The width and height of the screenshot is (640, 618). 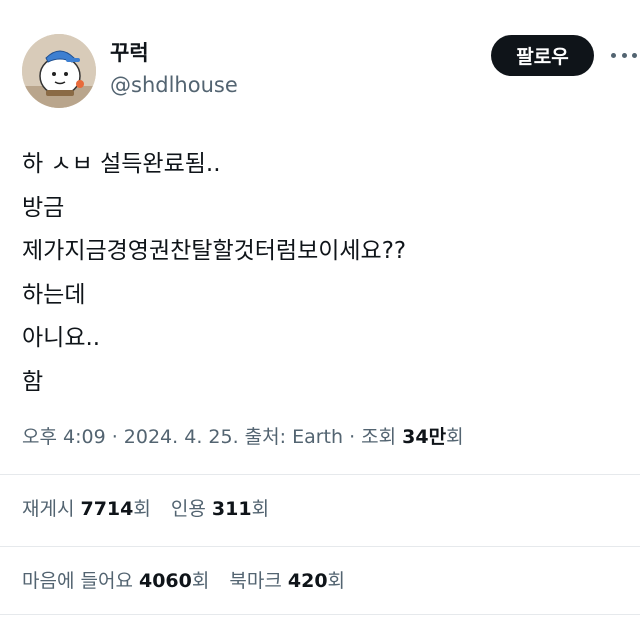 What do you see at coordinates (265, 437) in the screenshot?
I see `source-label: 출처:` at bounding box center [265, 437].